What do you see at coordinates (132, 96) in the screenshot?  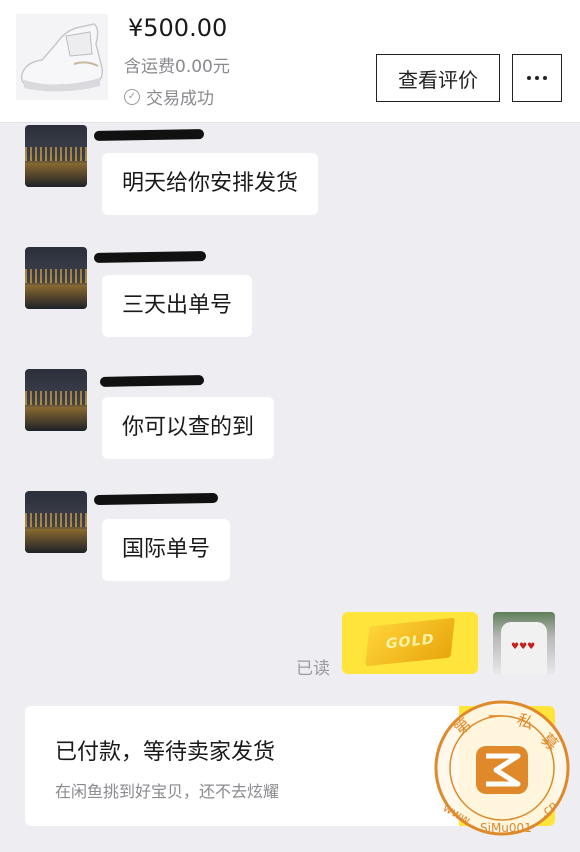 I see `check-circle-icon: ✓` at bounding box center [132, 96].